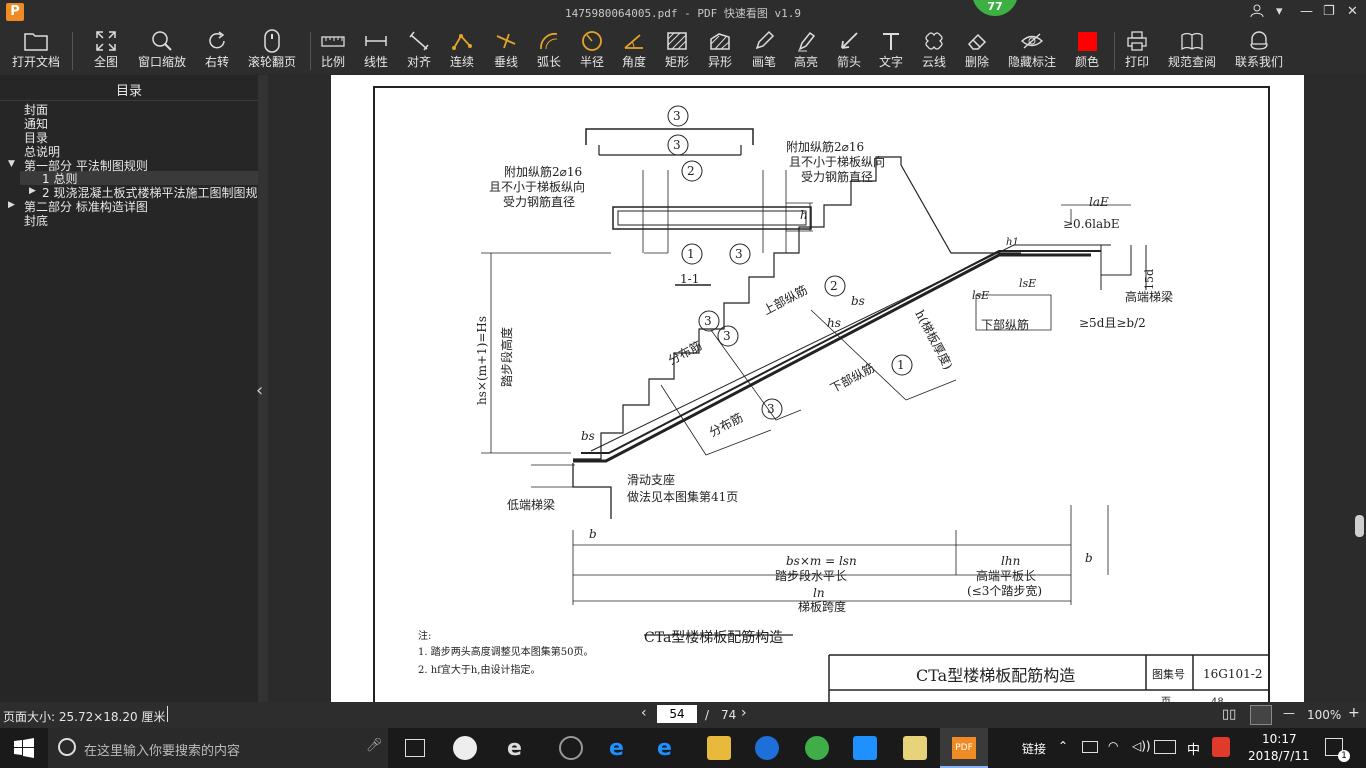 Image resolution: width=1366 pixels, height=768 pixels. I want to click on user-icon, so click(1257, 13).